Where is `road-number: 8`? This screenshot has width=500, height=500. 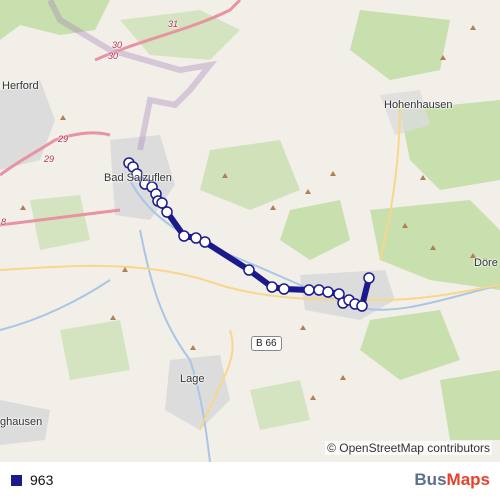
road-number: 8 is located at coordinates (4, 222).